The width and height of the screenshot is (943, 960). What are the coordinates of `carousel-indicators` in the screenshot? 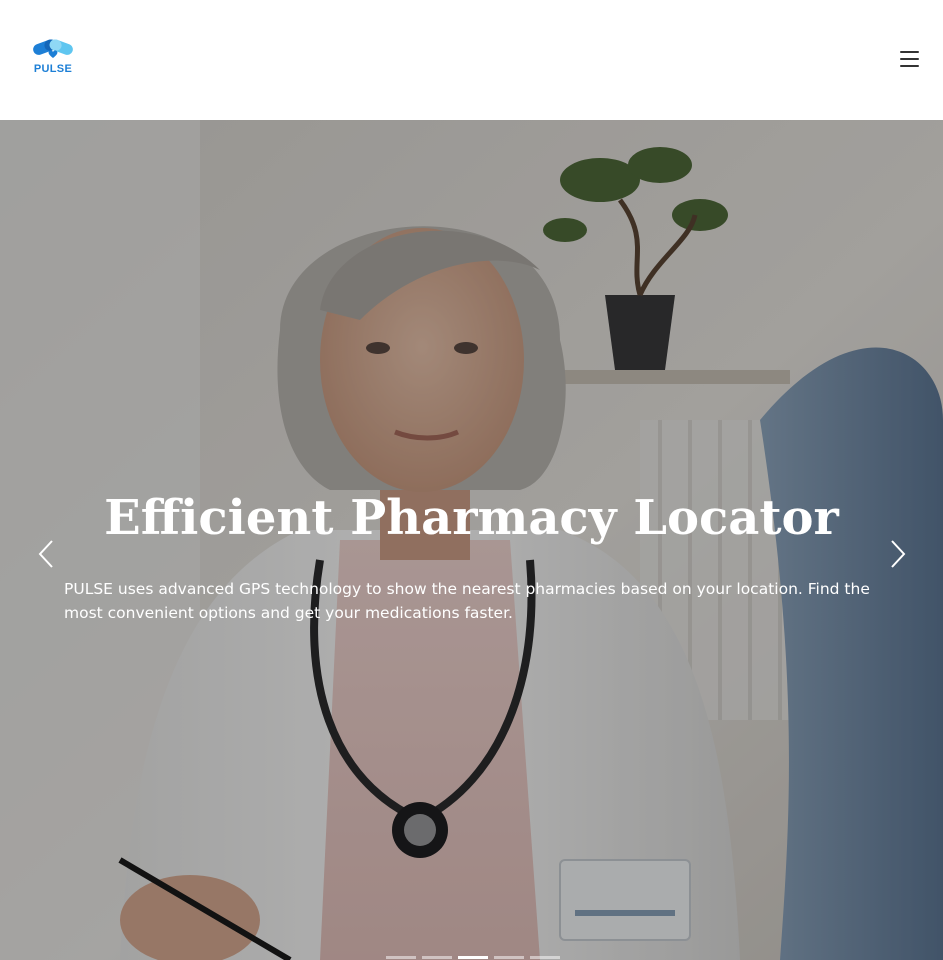 It's located at (473, 958).